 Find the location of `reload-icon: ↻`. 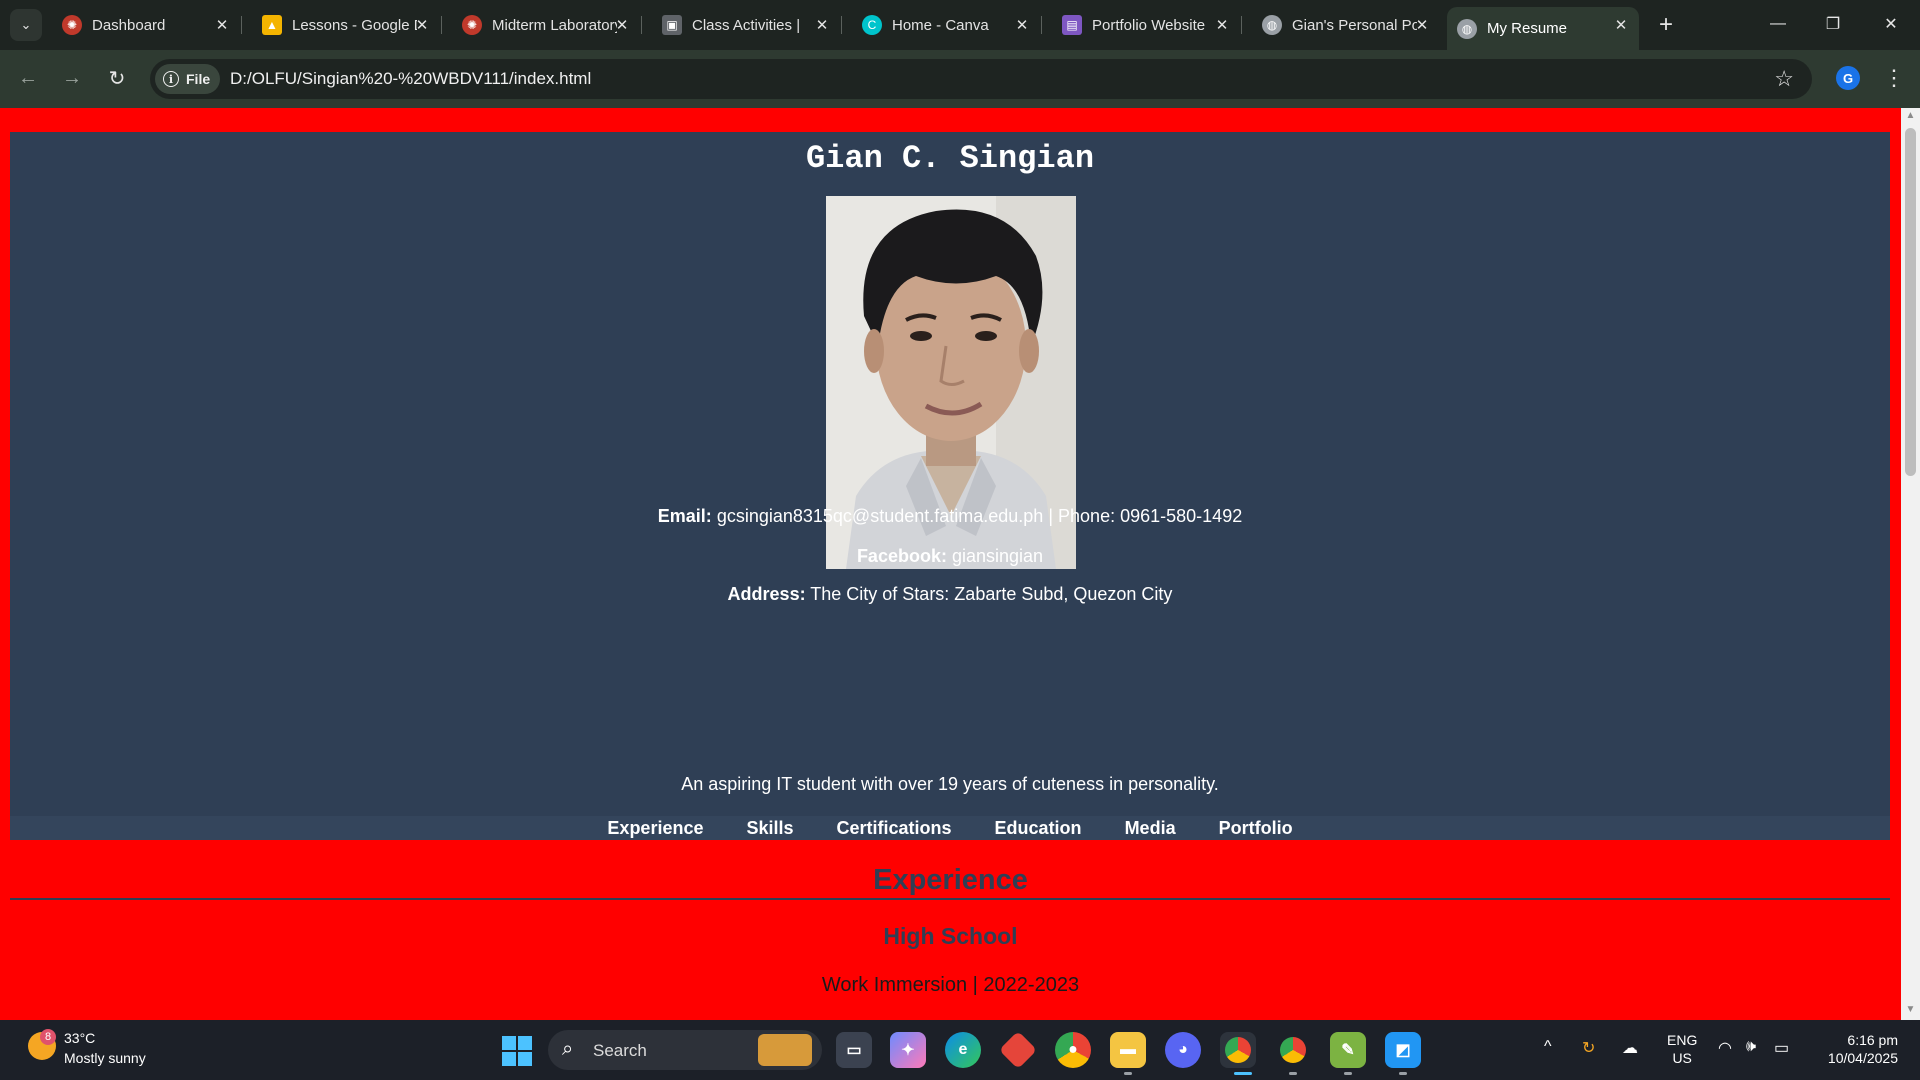

reload-icon: ↻ is located at coordinates (117, 78).